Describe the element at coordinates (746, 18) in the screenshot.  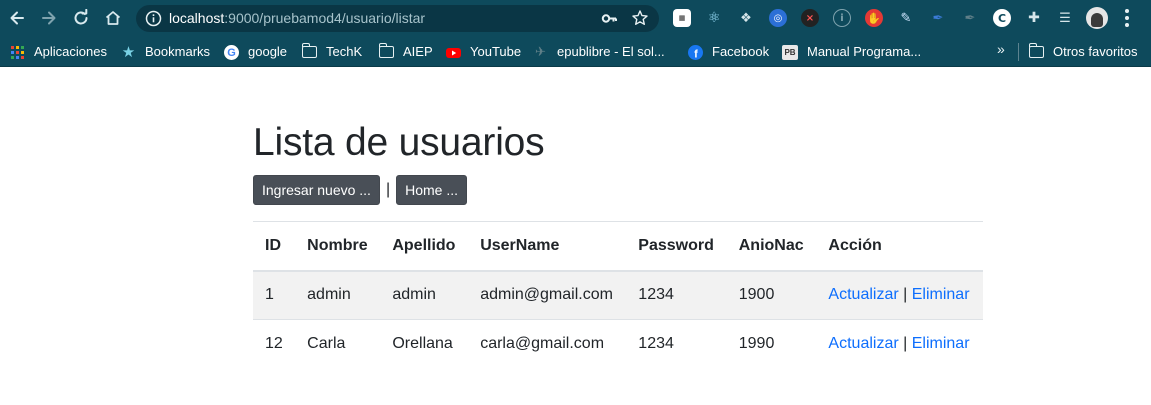
I see `dropbox-icon: ❖` at that location.